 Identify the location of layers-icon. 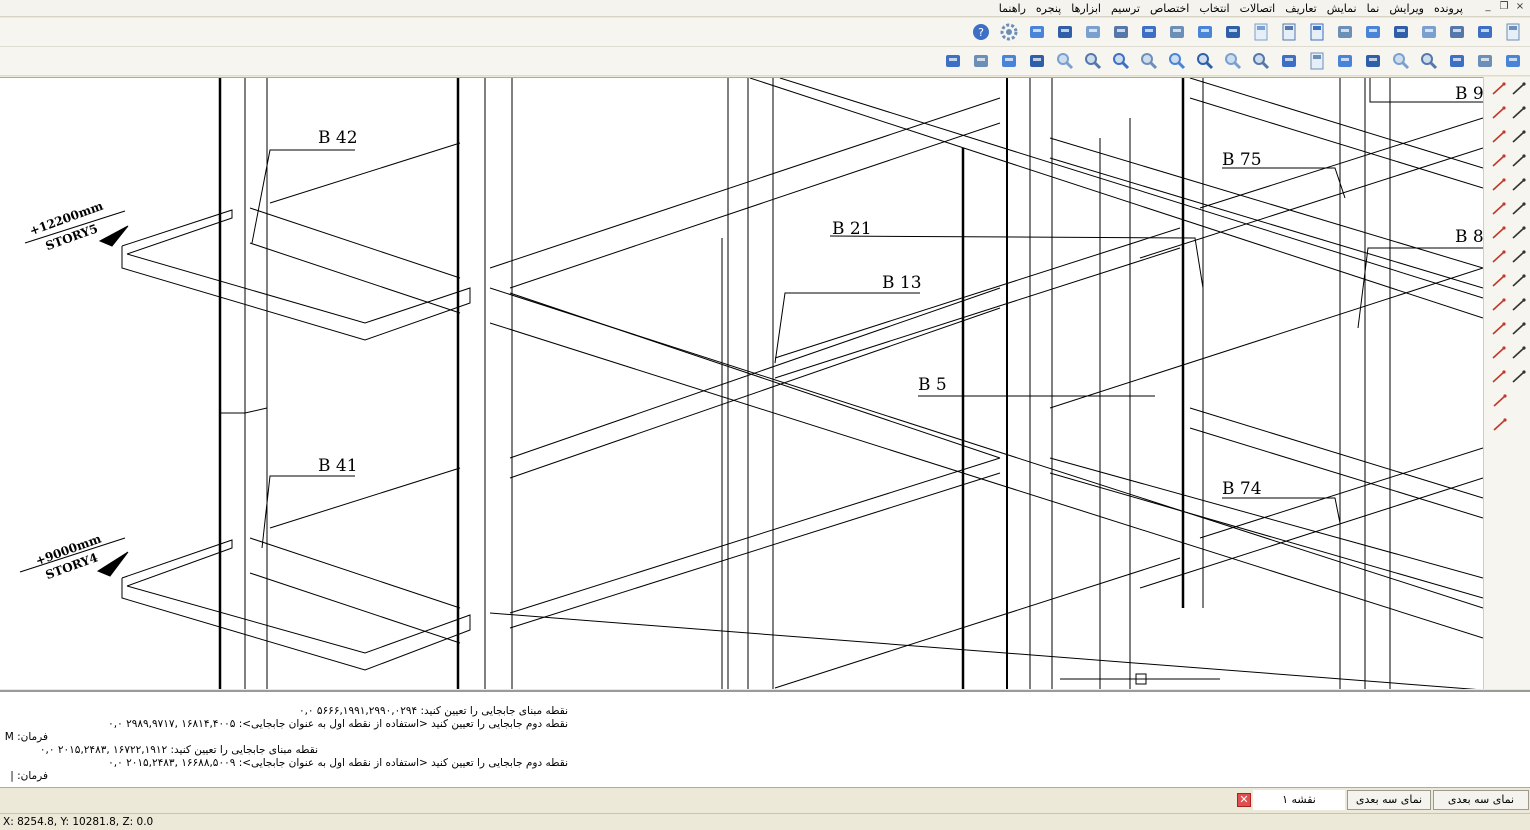
(1289, 61).